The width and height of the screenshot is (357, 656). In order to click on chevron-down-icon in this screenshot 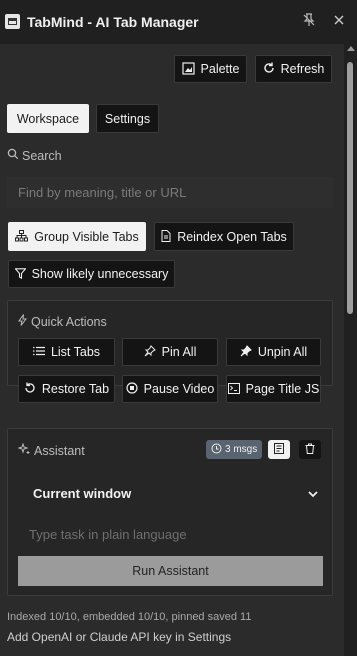, I will do `click(313, 493)`.